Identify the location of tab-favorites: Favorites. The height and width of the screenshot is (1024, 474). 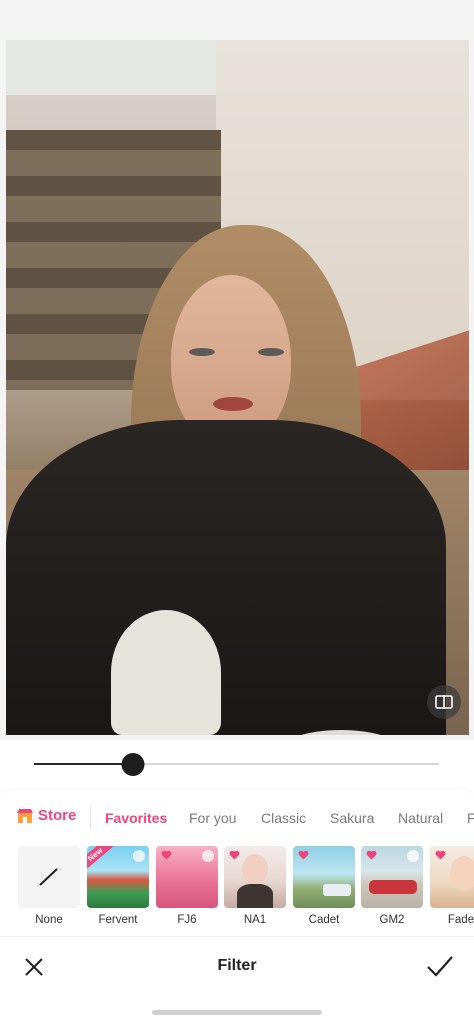
(136, 818).